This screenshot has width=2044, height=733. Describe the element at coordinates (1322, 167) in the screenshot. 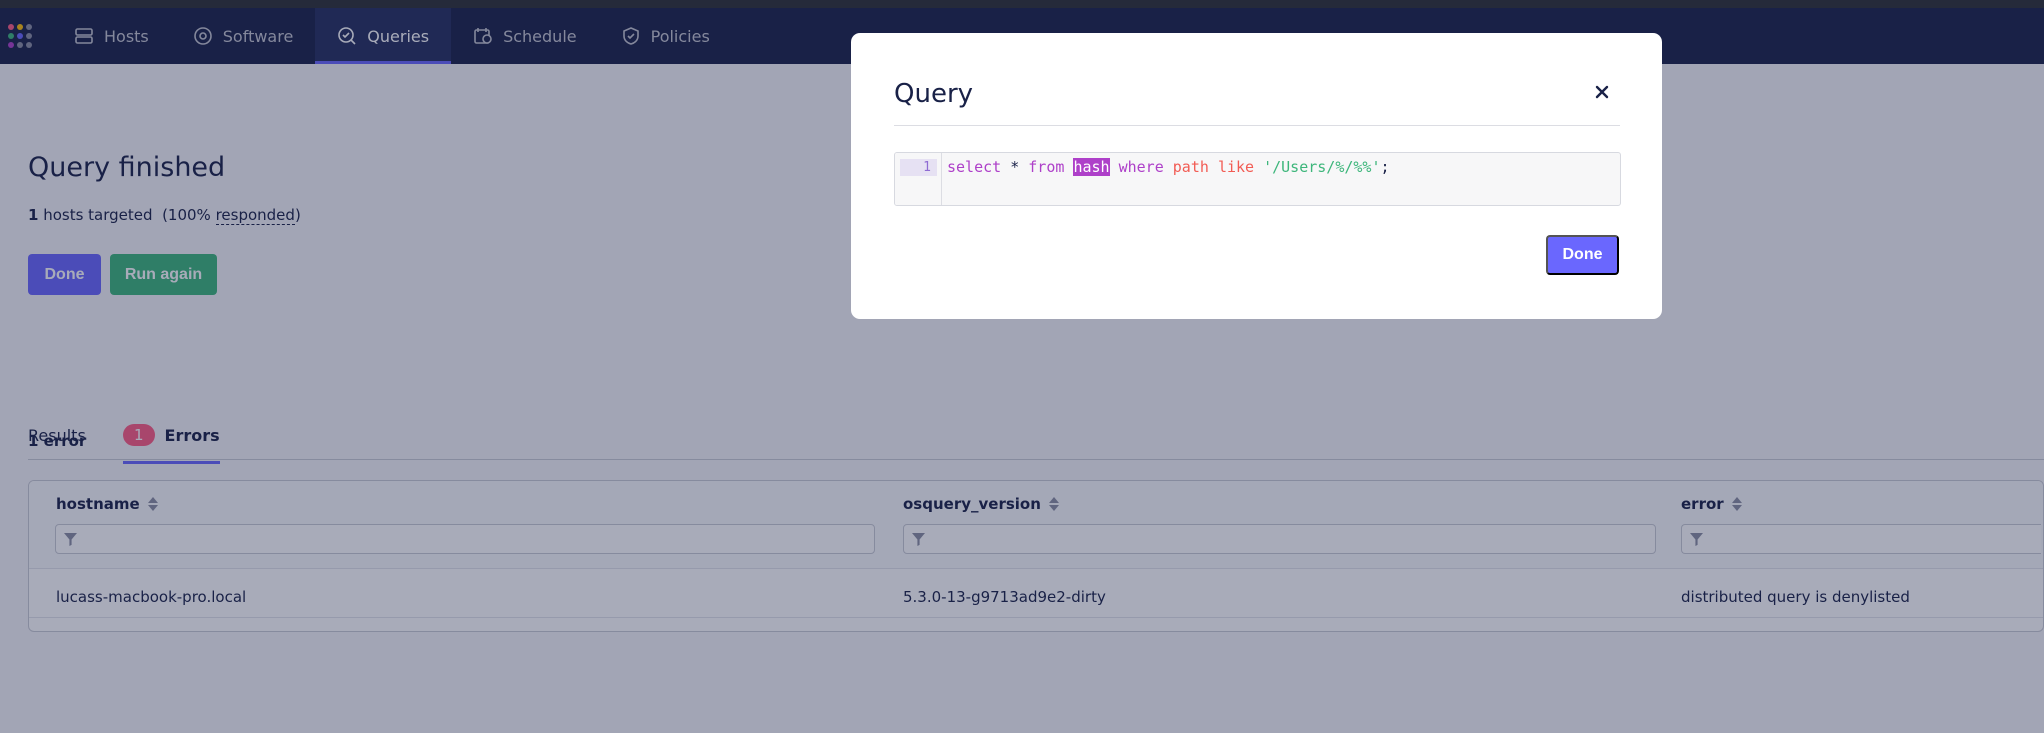

I see `sql-string: '/Users/%/%%'` at that location.